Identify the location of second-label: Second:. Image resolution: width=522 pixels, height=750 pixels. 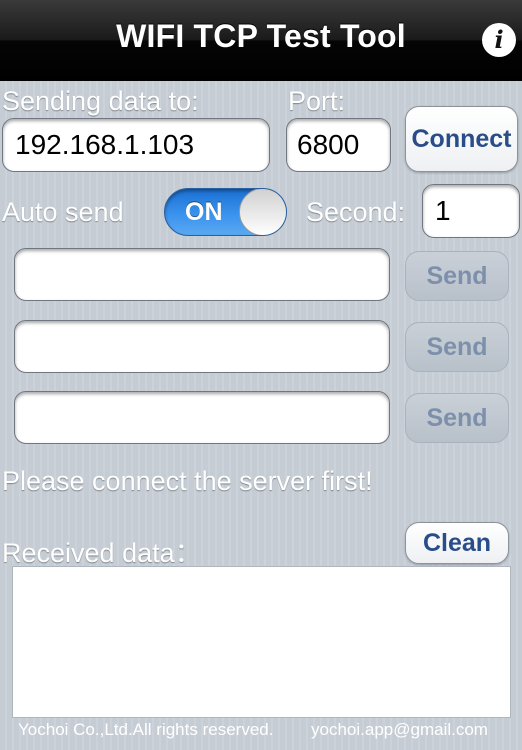
(356, 212).